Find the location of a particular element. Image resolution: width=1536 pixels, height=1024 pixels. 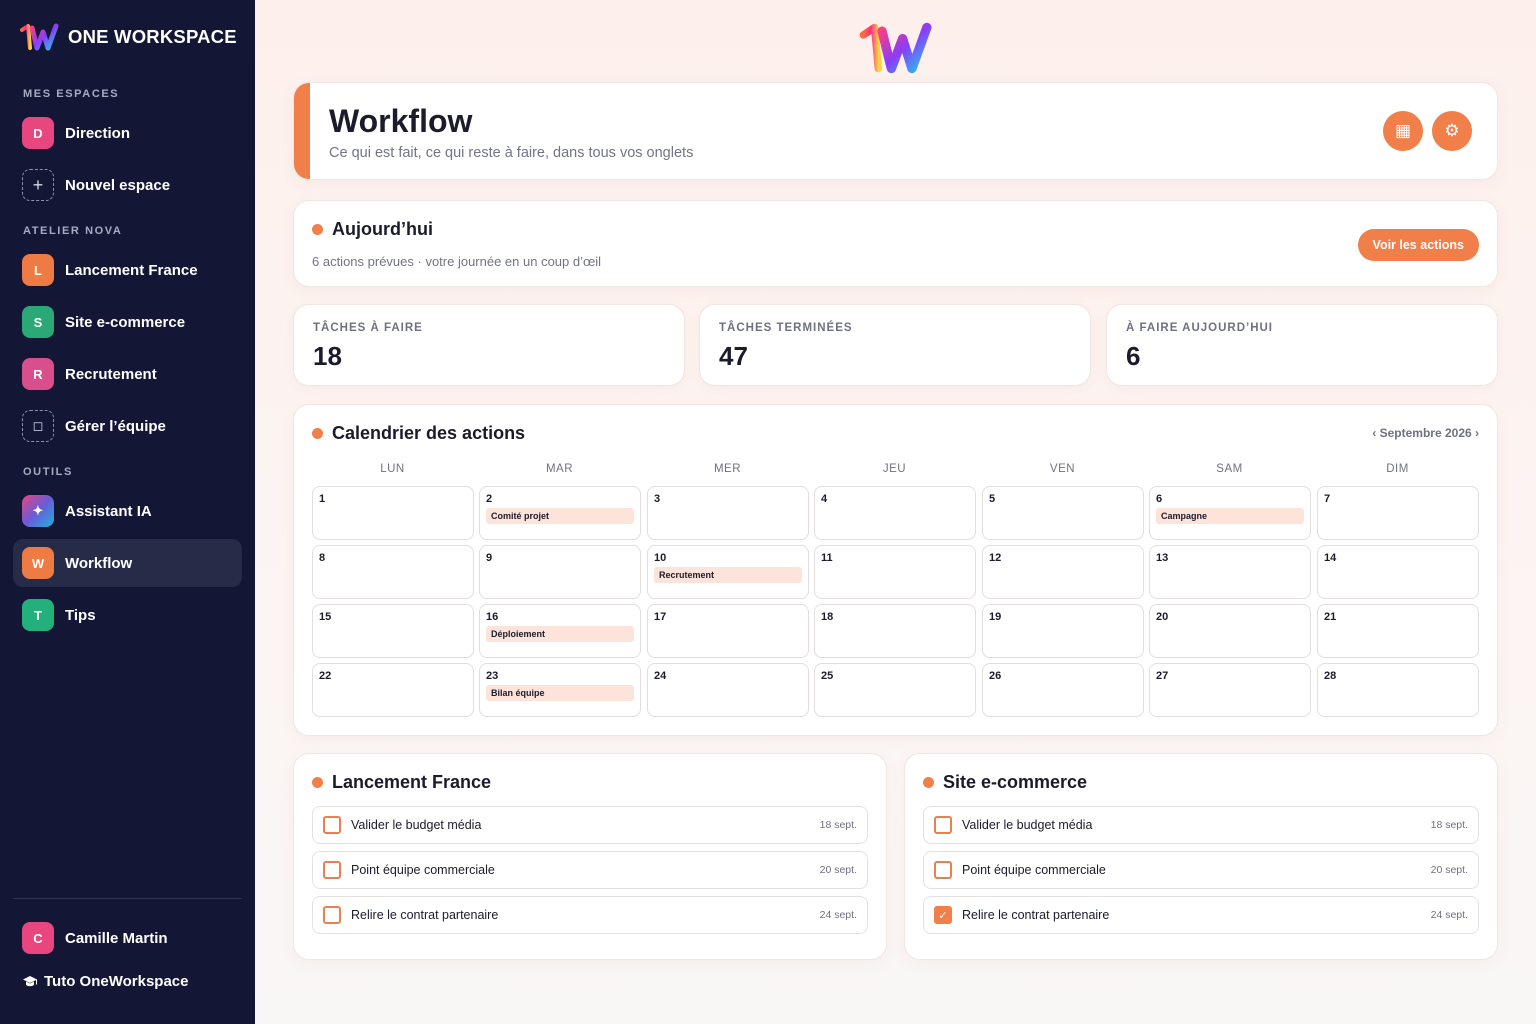

calendar-day: 28 is located at coordinates (1398, 690).